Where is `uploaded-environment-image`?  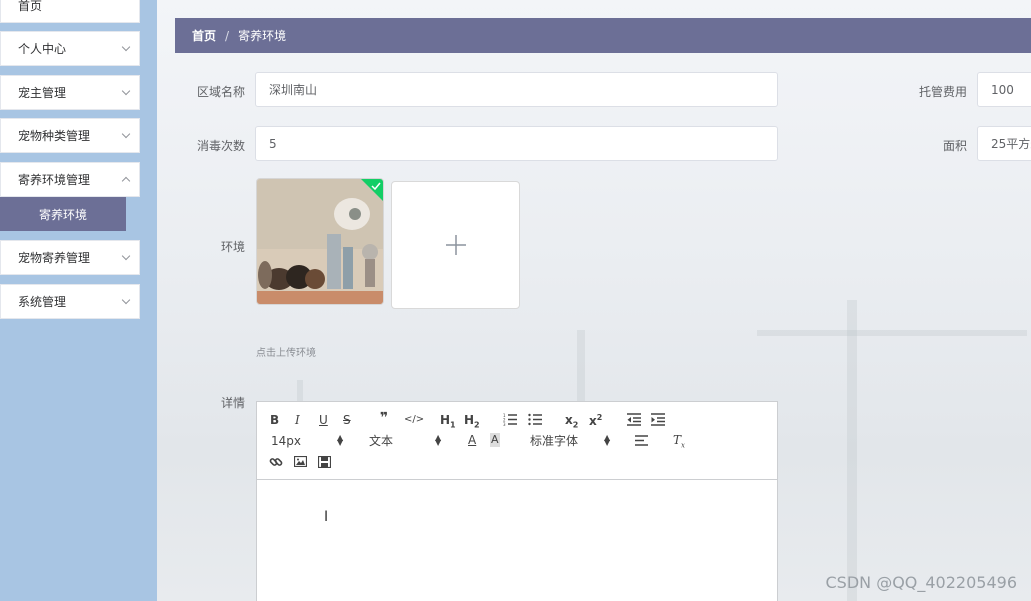
uploaded-environment-image is located at coordinates (320, 241).